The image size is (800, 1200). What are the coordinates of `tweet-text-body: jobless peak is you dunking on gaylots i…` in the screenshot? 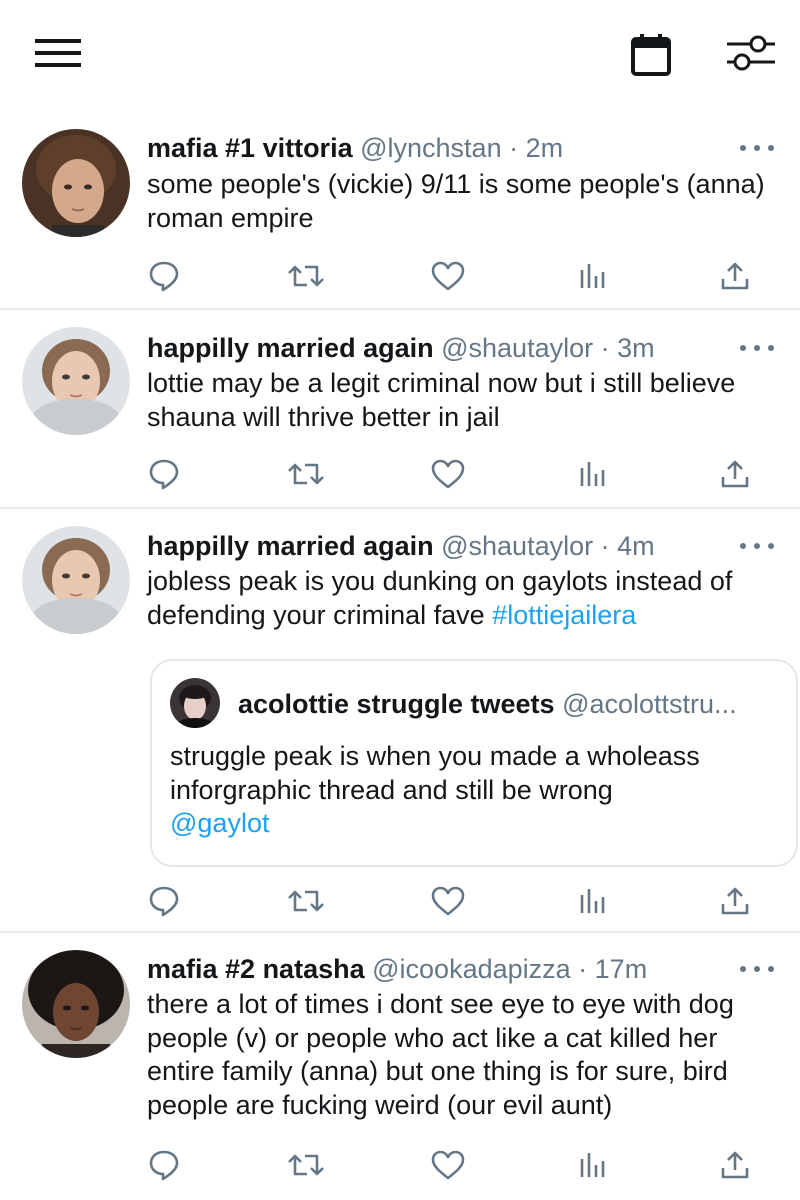 It's located at (440, 598).